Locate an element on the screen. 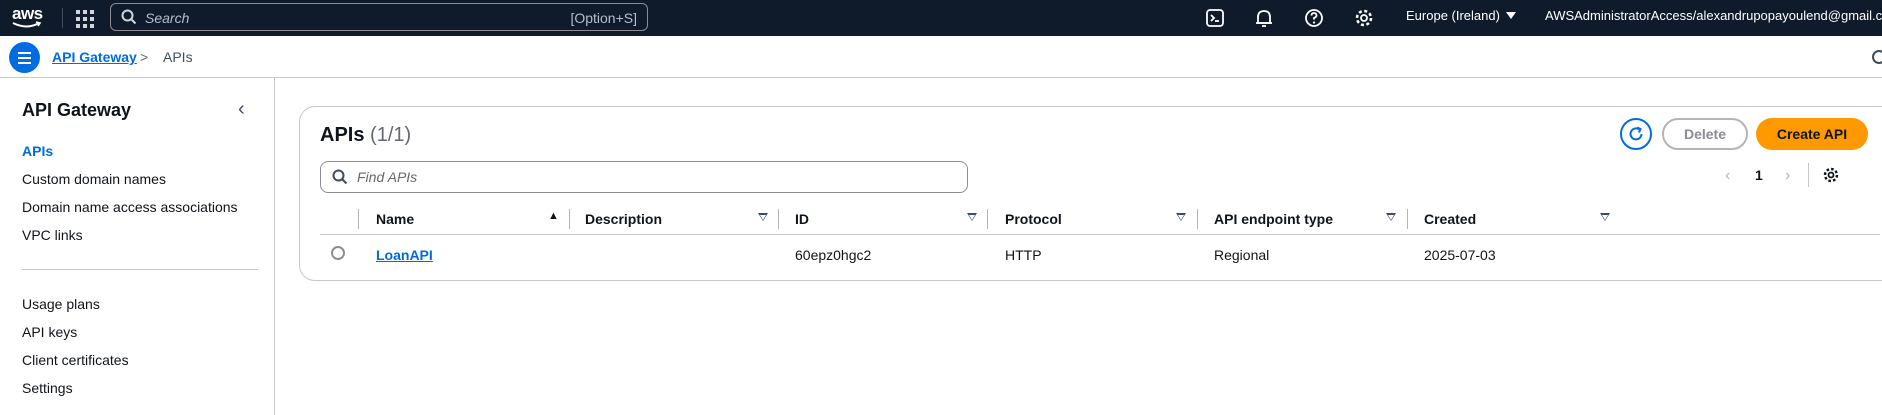  sidebar-item-vpc-links: VPC links is located at coordinates (52, 235).